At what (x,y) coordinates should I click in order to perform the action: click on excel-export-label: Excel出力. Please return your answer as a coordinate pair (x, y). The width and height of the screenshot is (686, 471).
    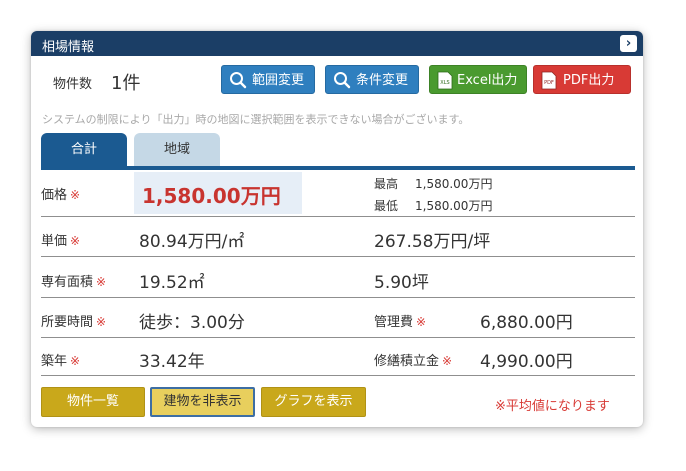
    Looking at the image, I should click on (487, 80).